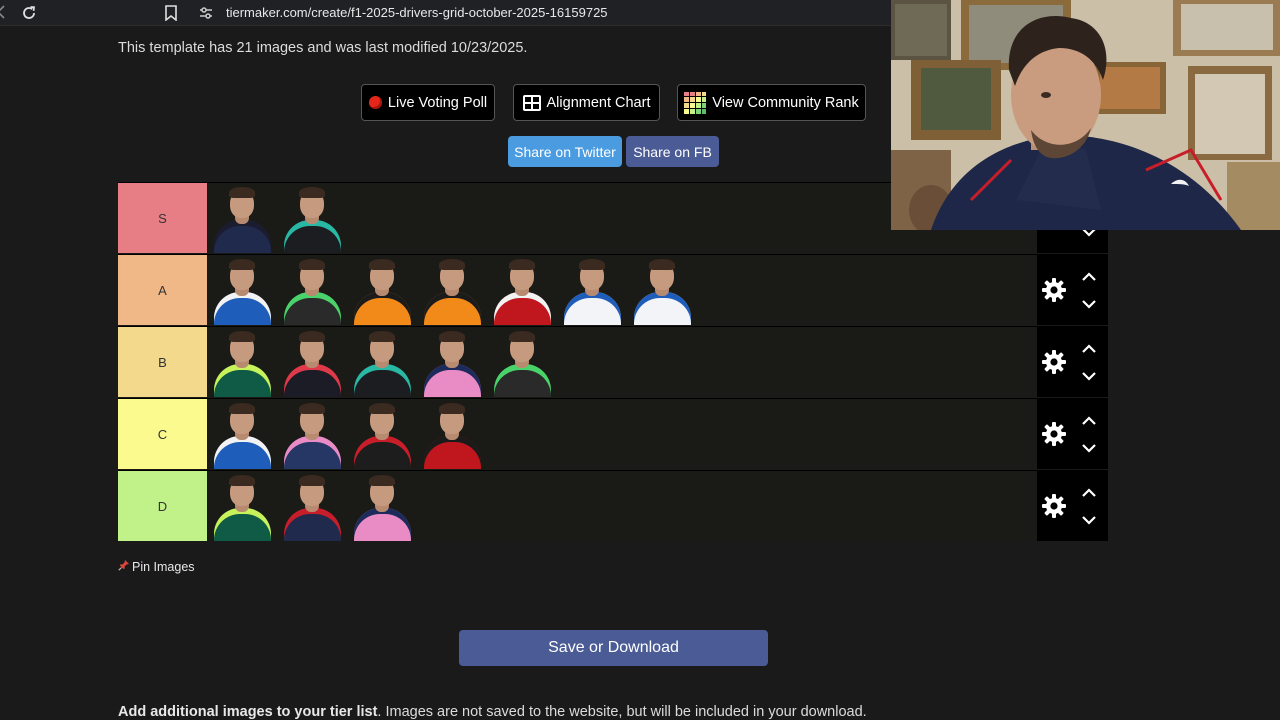  What do you see at coordinates (5, 13) in the screenshot?
I see `back-icon` at bounding box center [5, 13].